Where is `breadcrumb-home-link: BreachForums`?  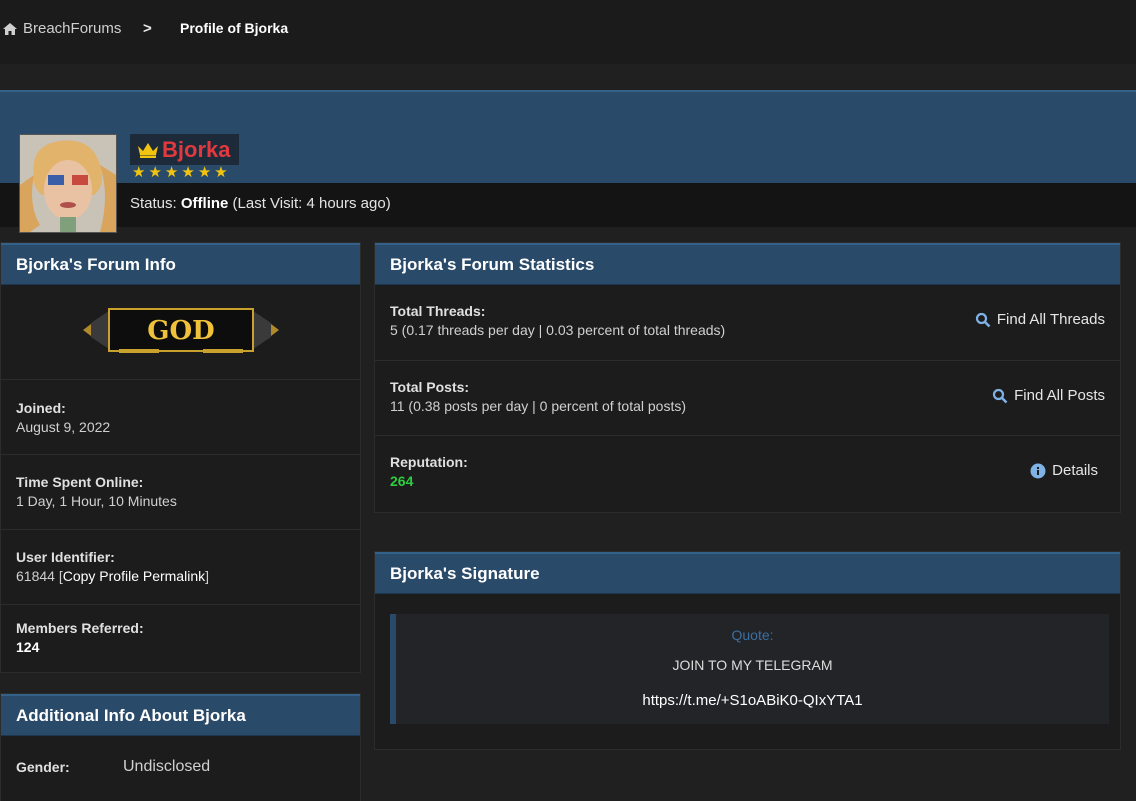 breadcrumb-home-link: BreachForums is located at coordinates (61, 28).